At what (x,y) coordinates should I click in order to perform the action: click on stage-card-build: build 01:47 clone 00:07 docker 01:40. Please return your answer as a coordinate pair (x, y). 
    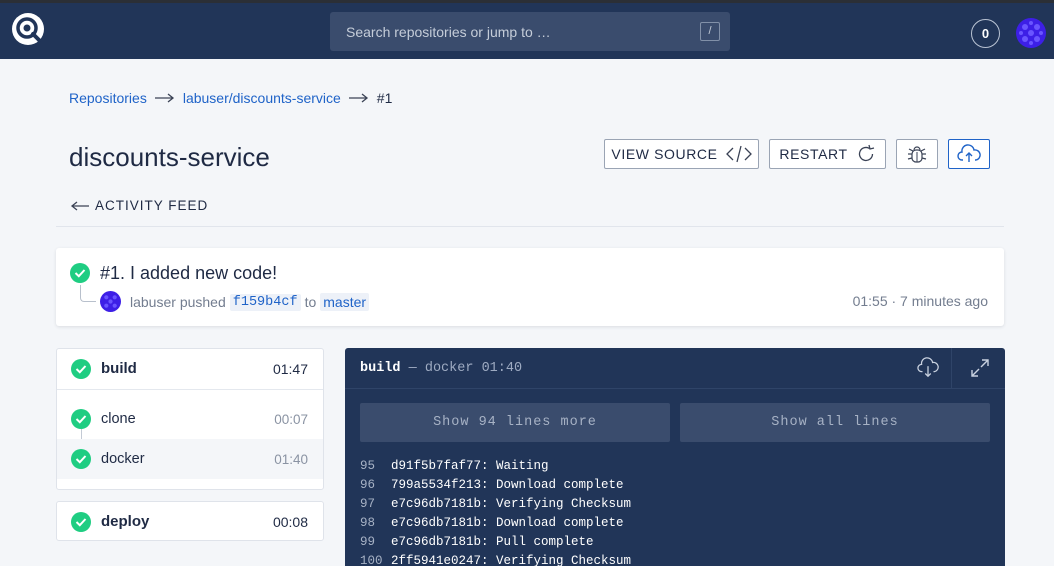
    Looking at the image, I should click on (190, 419).